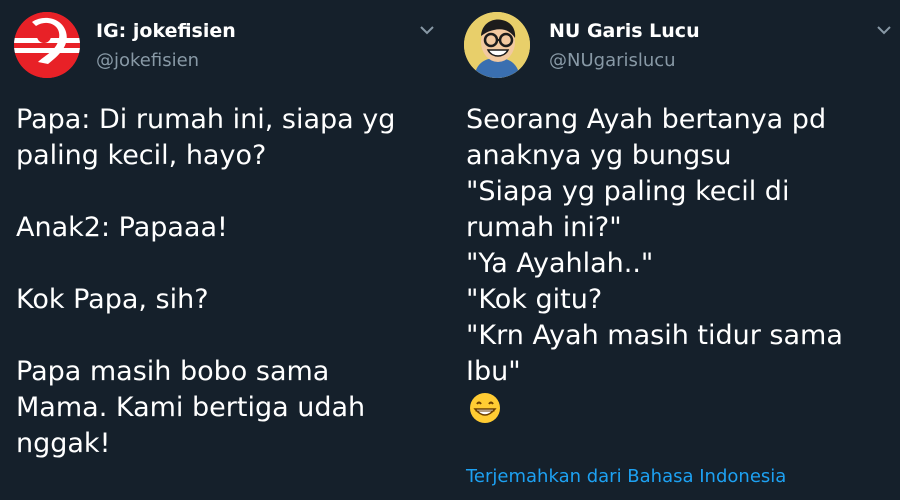 The width and height of the screenshot is (900, 500). Describe the element at coordinates (626, 476) in the screenshot. I see `translate-link: Terjemahkan dari Bahasa Indonesia` at that location.